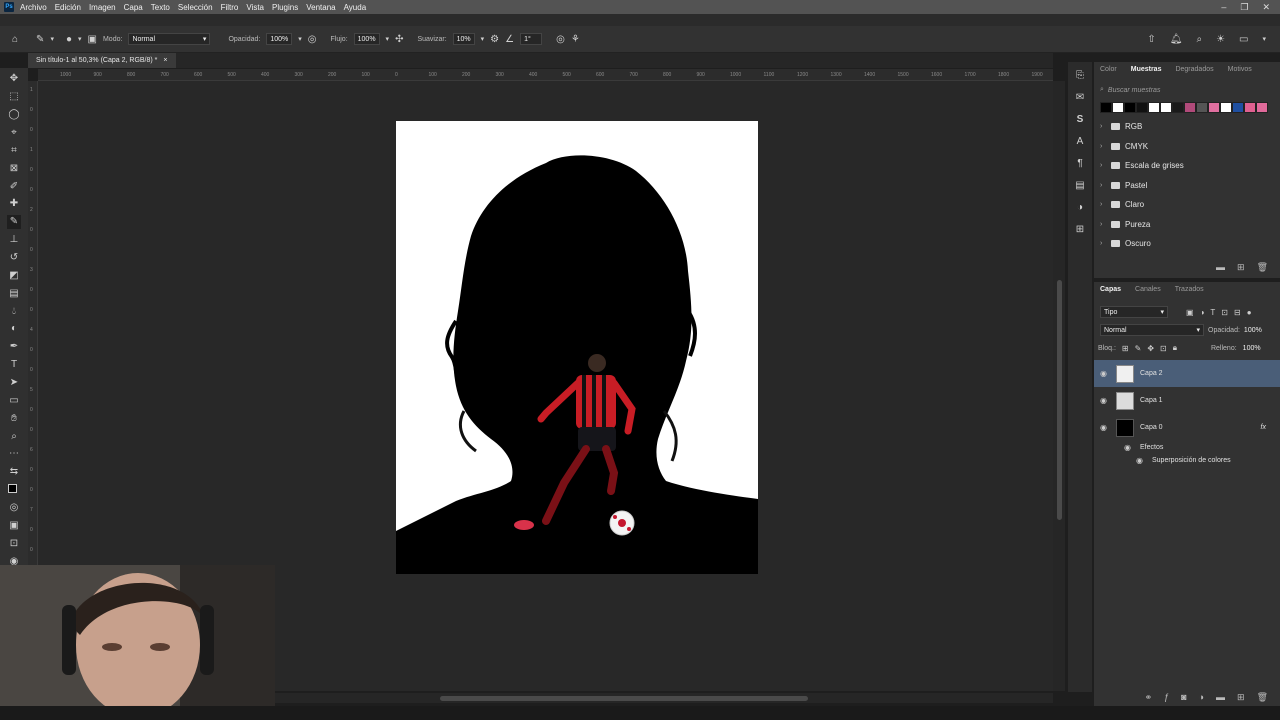  What do you see at coordinates (14, 436) in the screenshot?
I see `zoom-tool-icon: ⌕` at bounding box center [14, 436].